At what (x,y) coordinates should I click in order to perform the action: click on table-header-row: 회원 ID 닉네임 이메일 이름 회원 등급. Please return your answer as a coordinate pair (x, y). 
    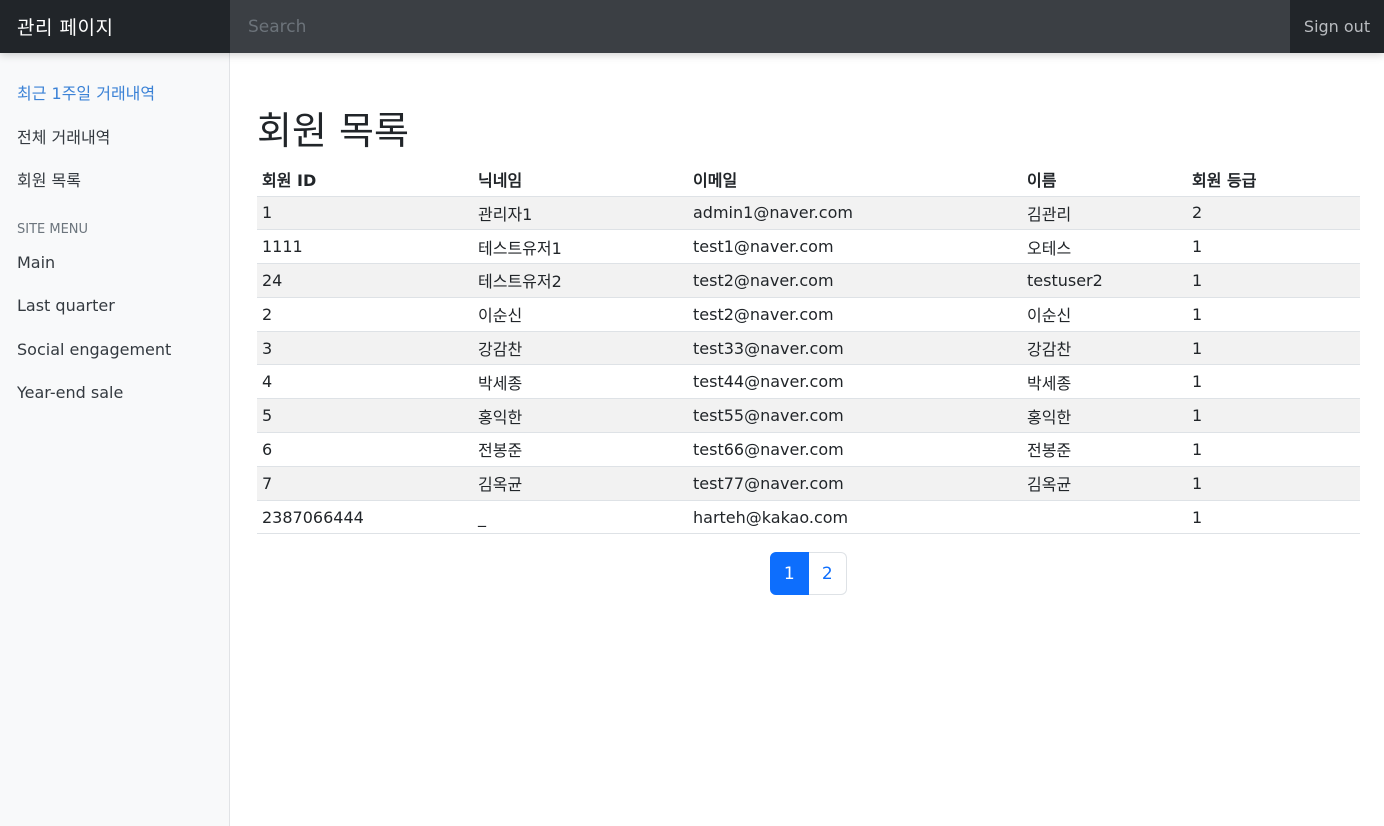
    Looking at the image, I should click on (808, 180).